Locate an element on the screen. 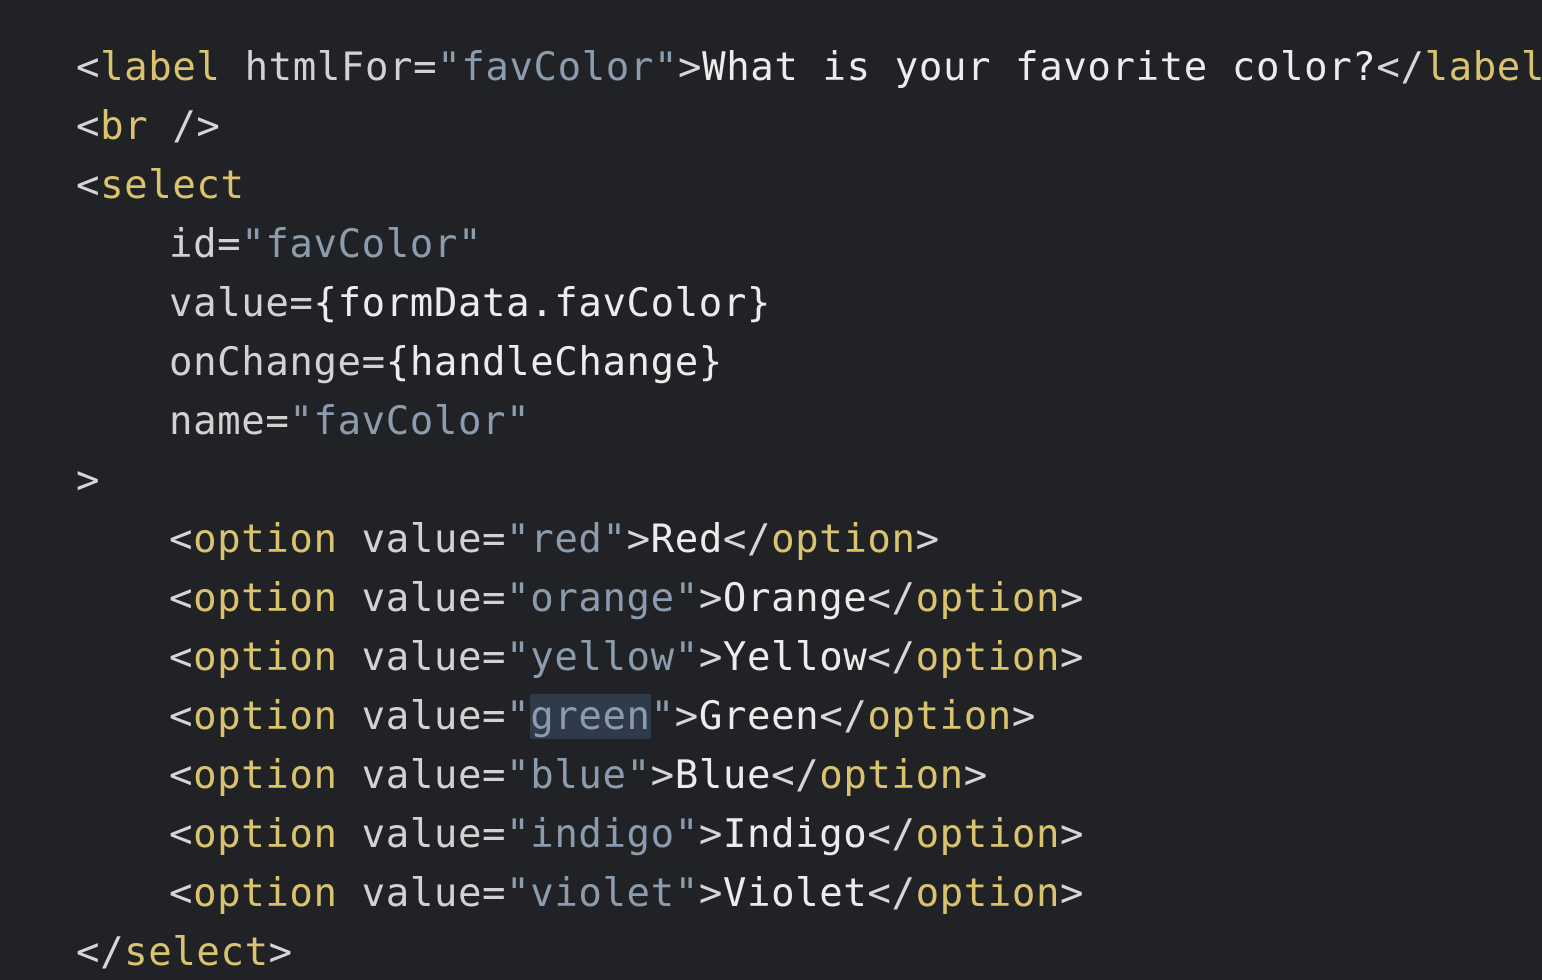  attribute-name: id= is located at coordinates (205, 244).